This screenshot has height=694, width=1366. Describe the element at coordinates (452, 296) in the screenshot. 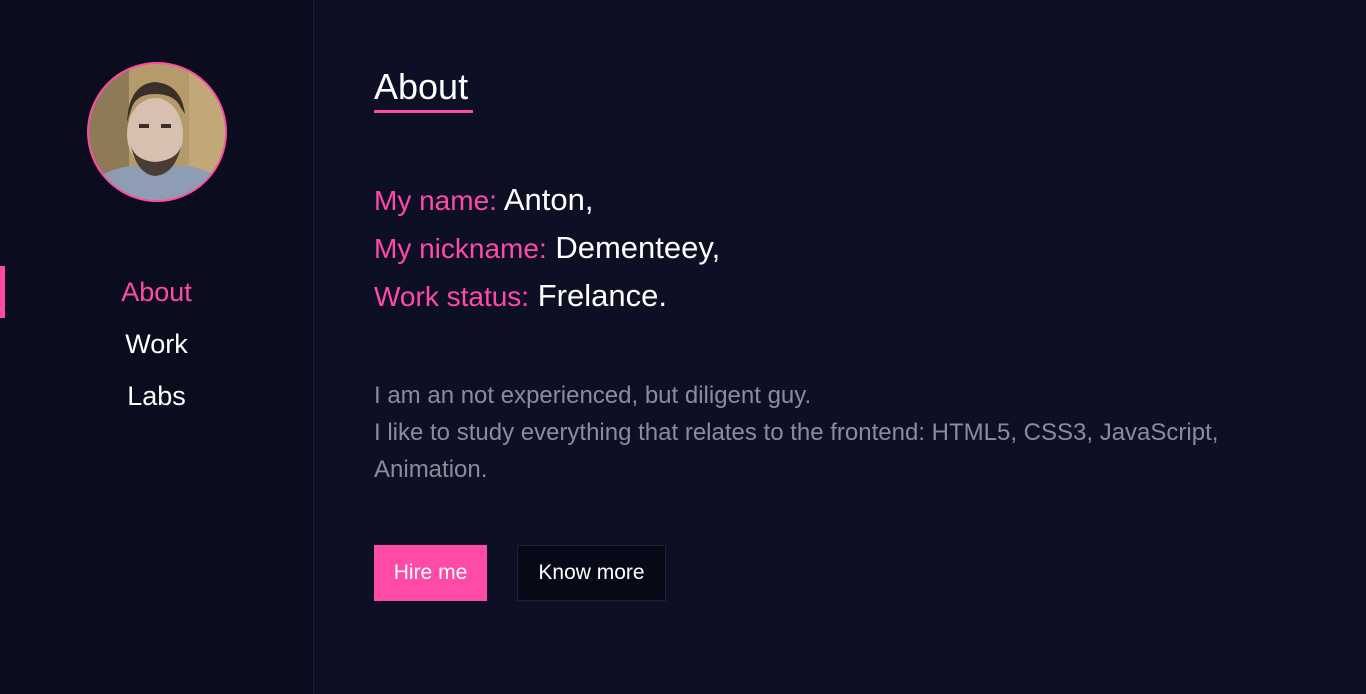

I see `fact-key: Work status:` at that location.